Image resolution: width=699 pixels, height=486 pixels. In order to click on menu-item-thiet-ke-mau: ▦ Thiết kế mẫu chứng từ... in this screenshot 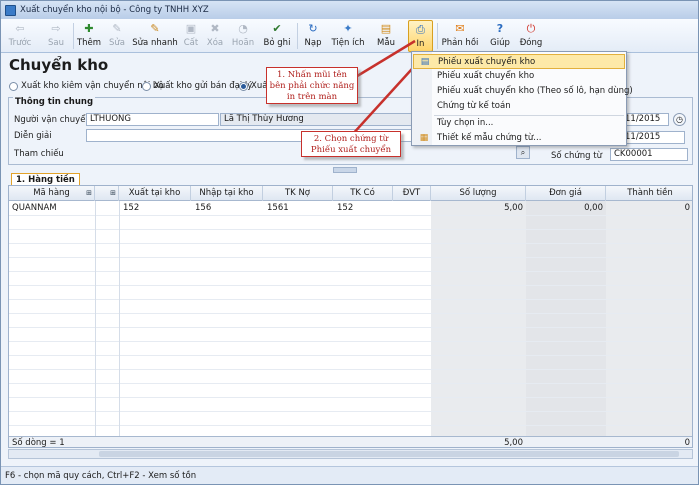, I will do `click(519, 138)`.